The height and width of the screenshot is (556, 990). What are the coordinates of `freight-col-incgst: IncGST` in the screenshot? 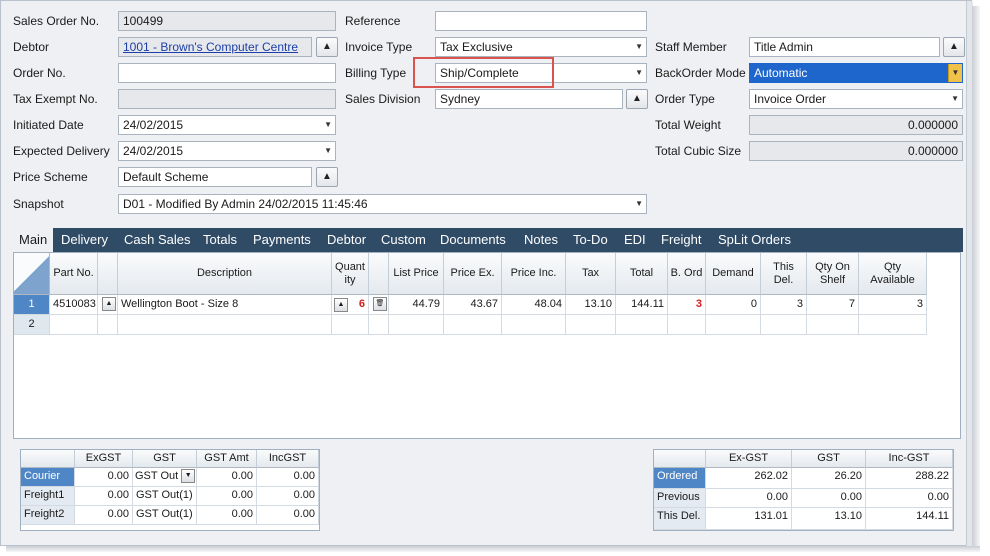 It's located at (288, 459).